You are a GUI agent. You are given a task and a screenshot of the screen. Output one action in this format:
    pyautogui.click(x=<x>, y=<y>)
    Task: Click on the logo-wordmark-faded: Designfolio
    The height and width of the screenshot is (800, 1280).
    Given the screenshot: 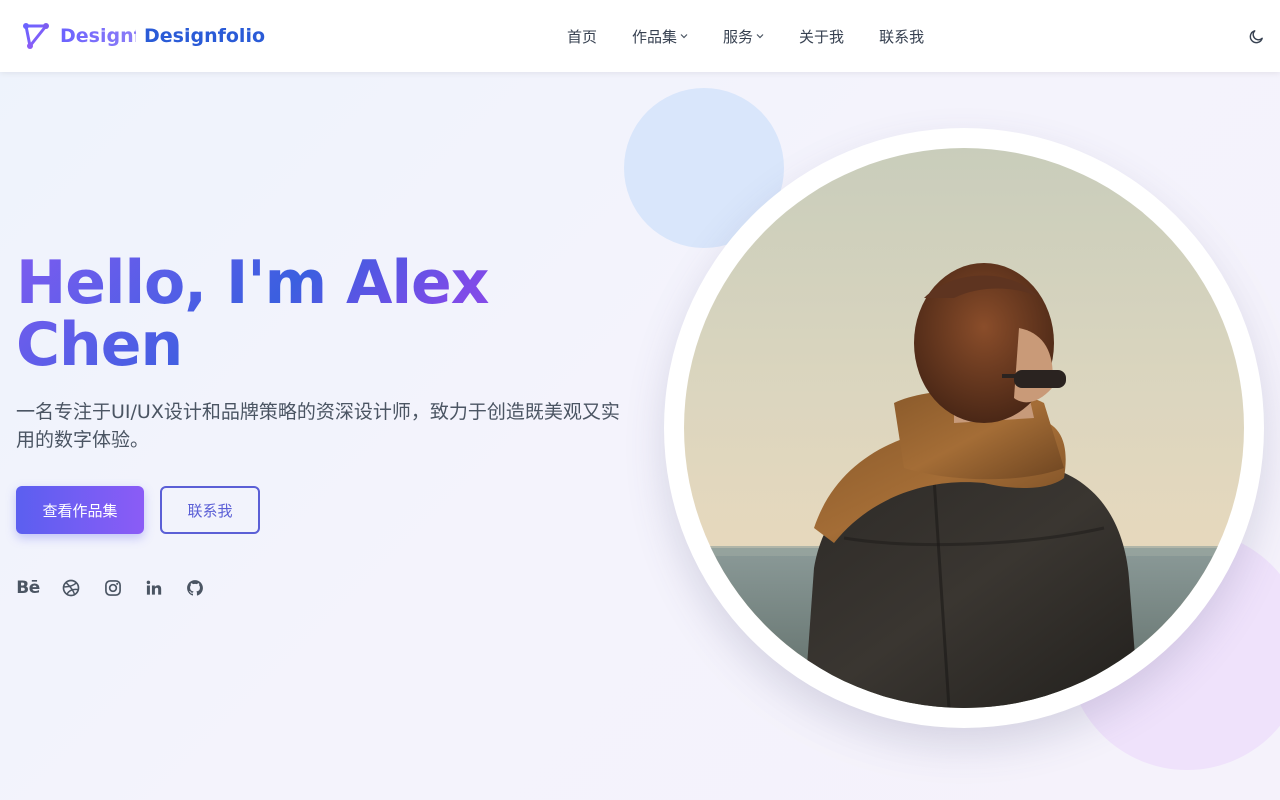 What is the action you would take?
    pyautogui.click(x=98, y=36)
    